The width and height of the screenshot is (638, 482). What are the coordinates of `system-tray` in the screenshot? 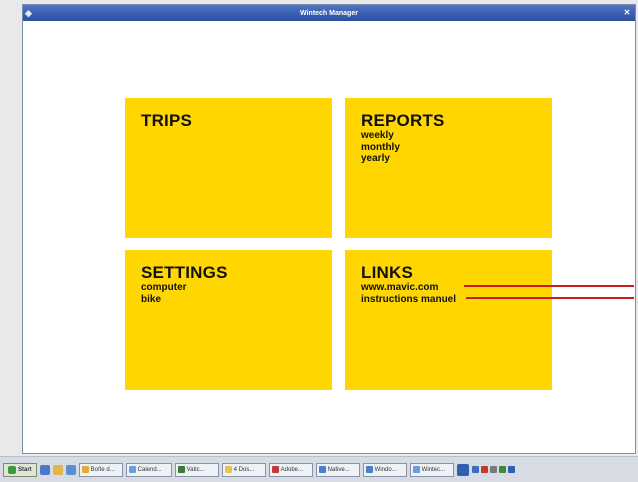 It's located at (493, 470).